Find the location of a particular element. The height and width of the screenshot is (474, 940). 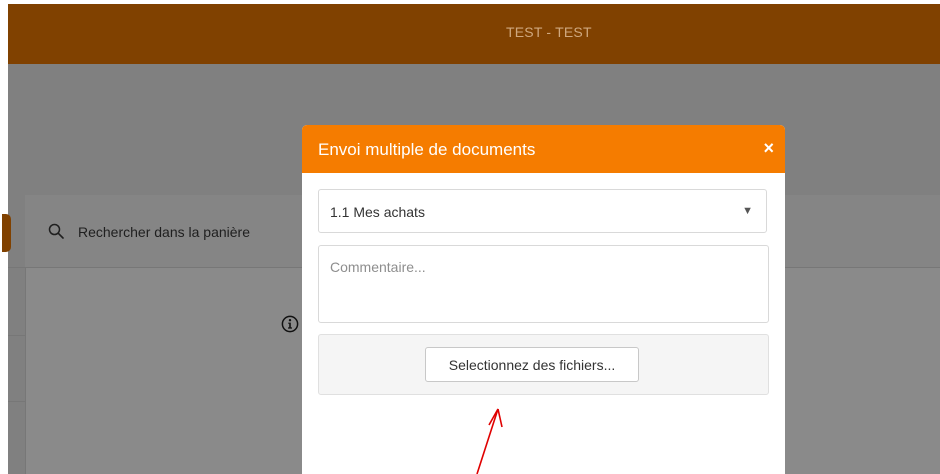

background-list-dividers is located at coordinates (16, 370).